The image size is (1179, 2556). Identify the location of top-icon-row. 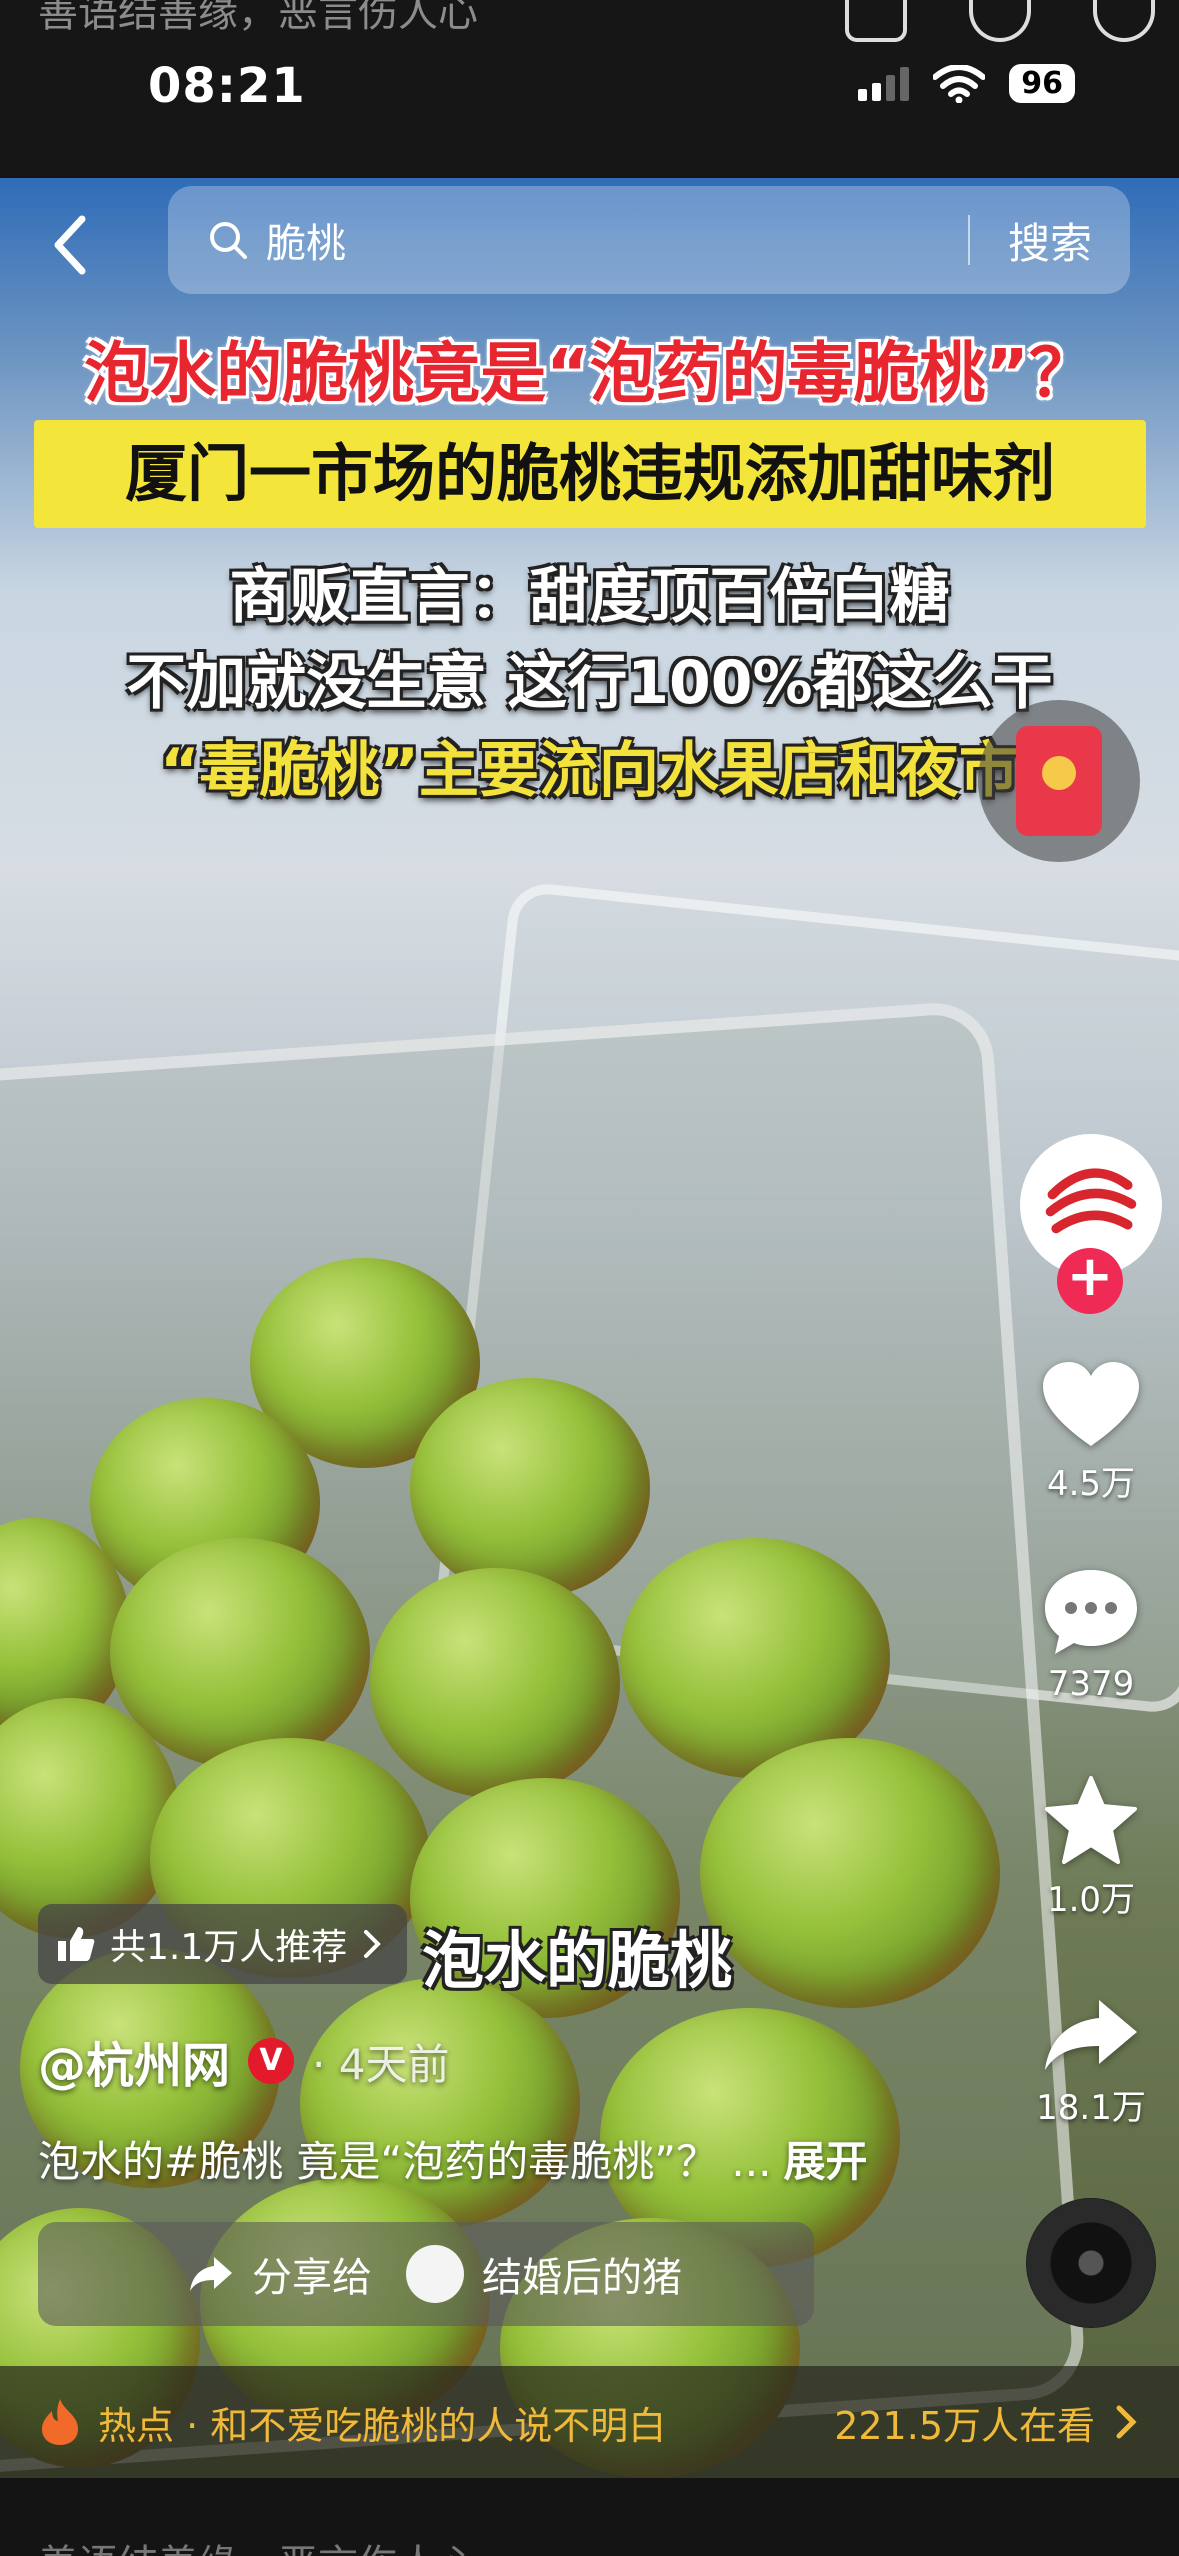
(1000, 21).